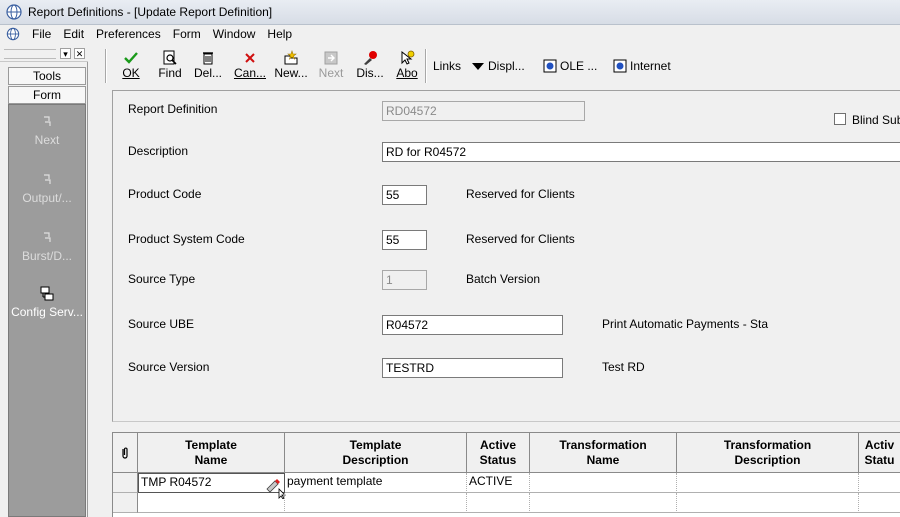 This screenshot has height=517, width=900. Describe the element at coordinates (47, 140) in the screenshot. I see `sidebar-action-label: Next` at that location.